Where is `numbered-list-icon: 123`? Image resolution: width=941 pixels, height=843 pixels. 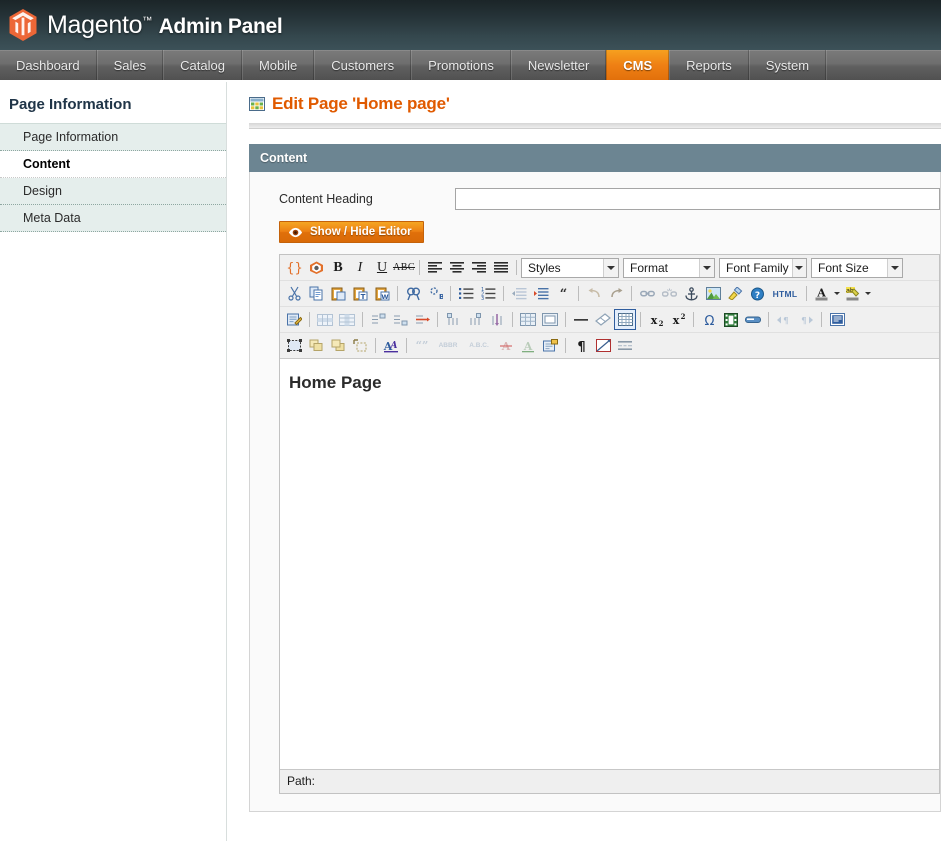
numbered-list-icon: 123 is located at coordinates (488, 293).